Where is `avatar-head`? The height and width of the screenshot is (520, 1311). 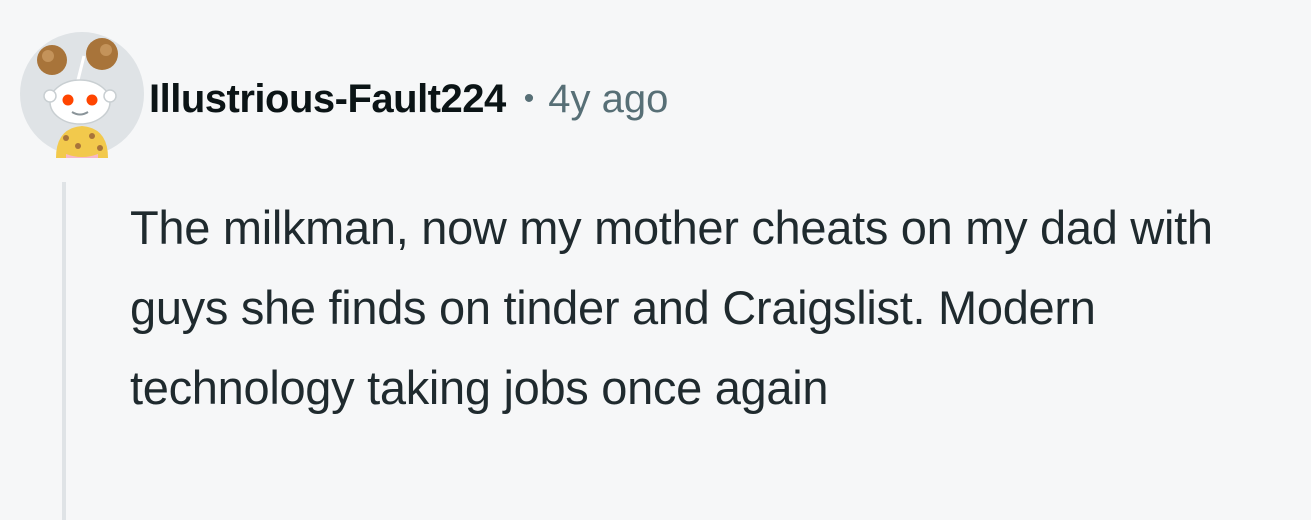 avatar-head is located at coordinates (80, 102).